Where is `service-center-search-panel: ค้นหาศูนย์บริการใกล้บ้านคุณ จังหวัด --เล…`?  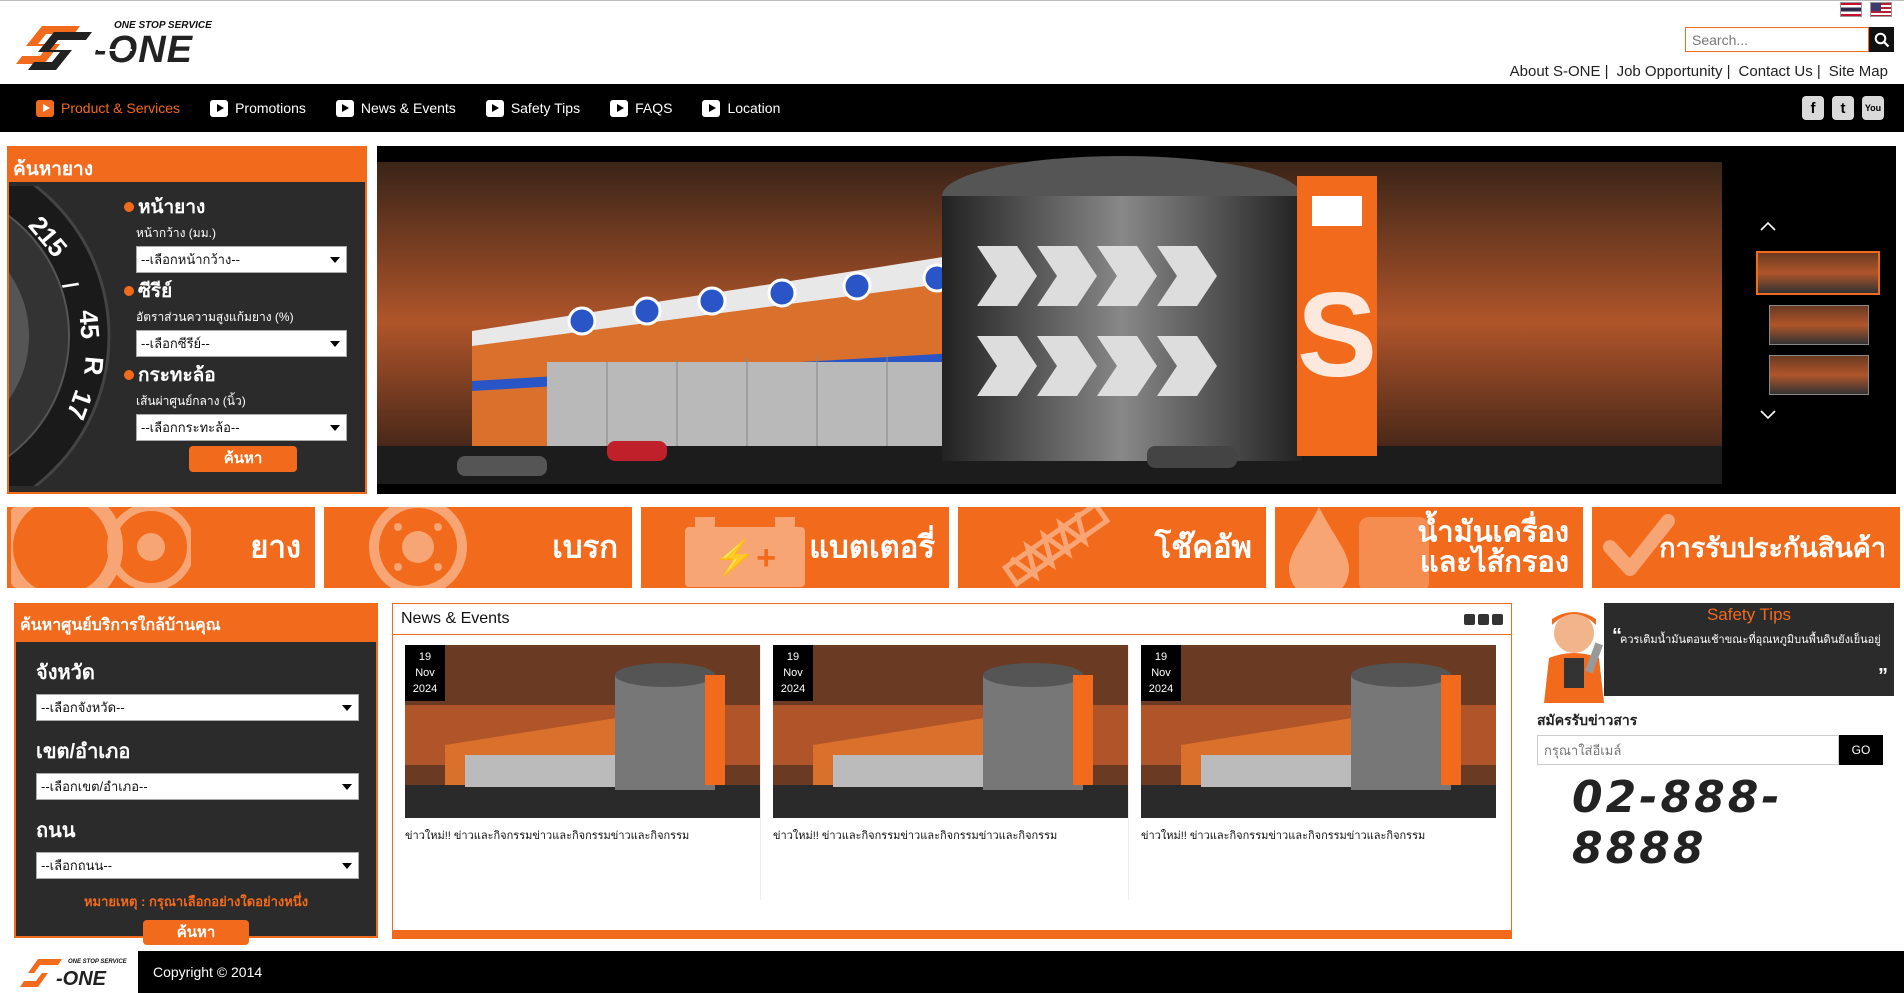 service-center-search-panel: ค้นหาศูนย์บริการใกล้บ้านคุณ จังหวัด --เล… is located at coordinates (196, 774).